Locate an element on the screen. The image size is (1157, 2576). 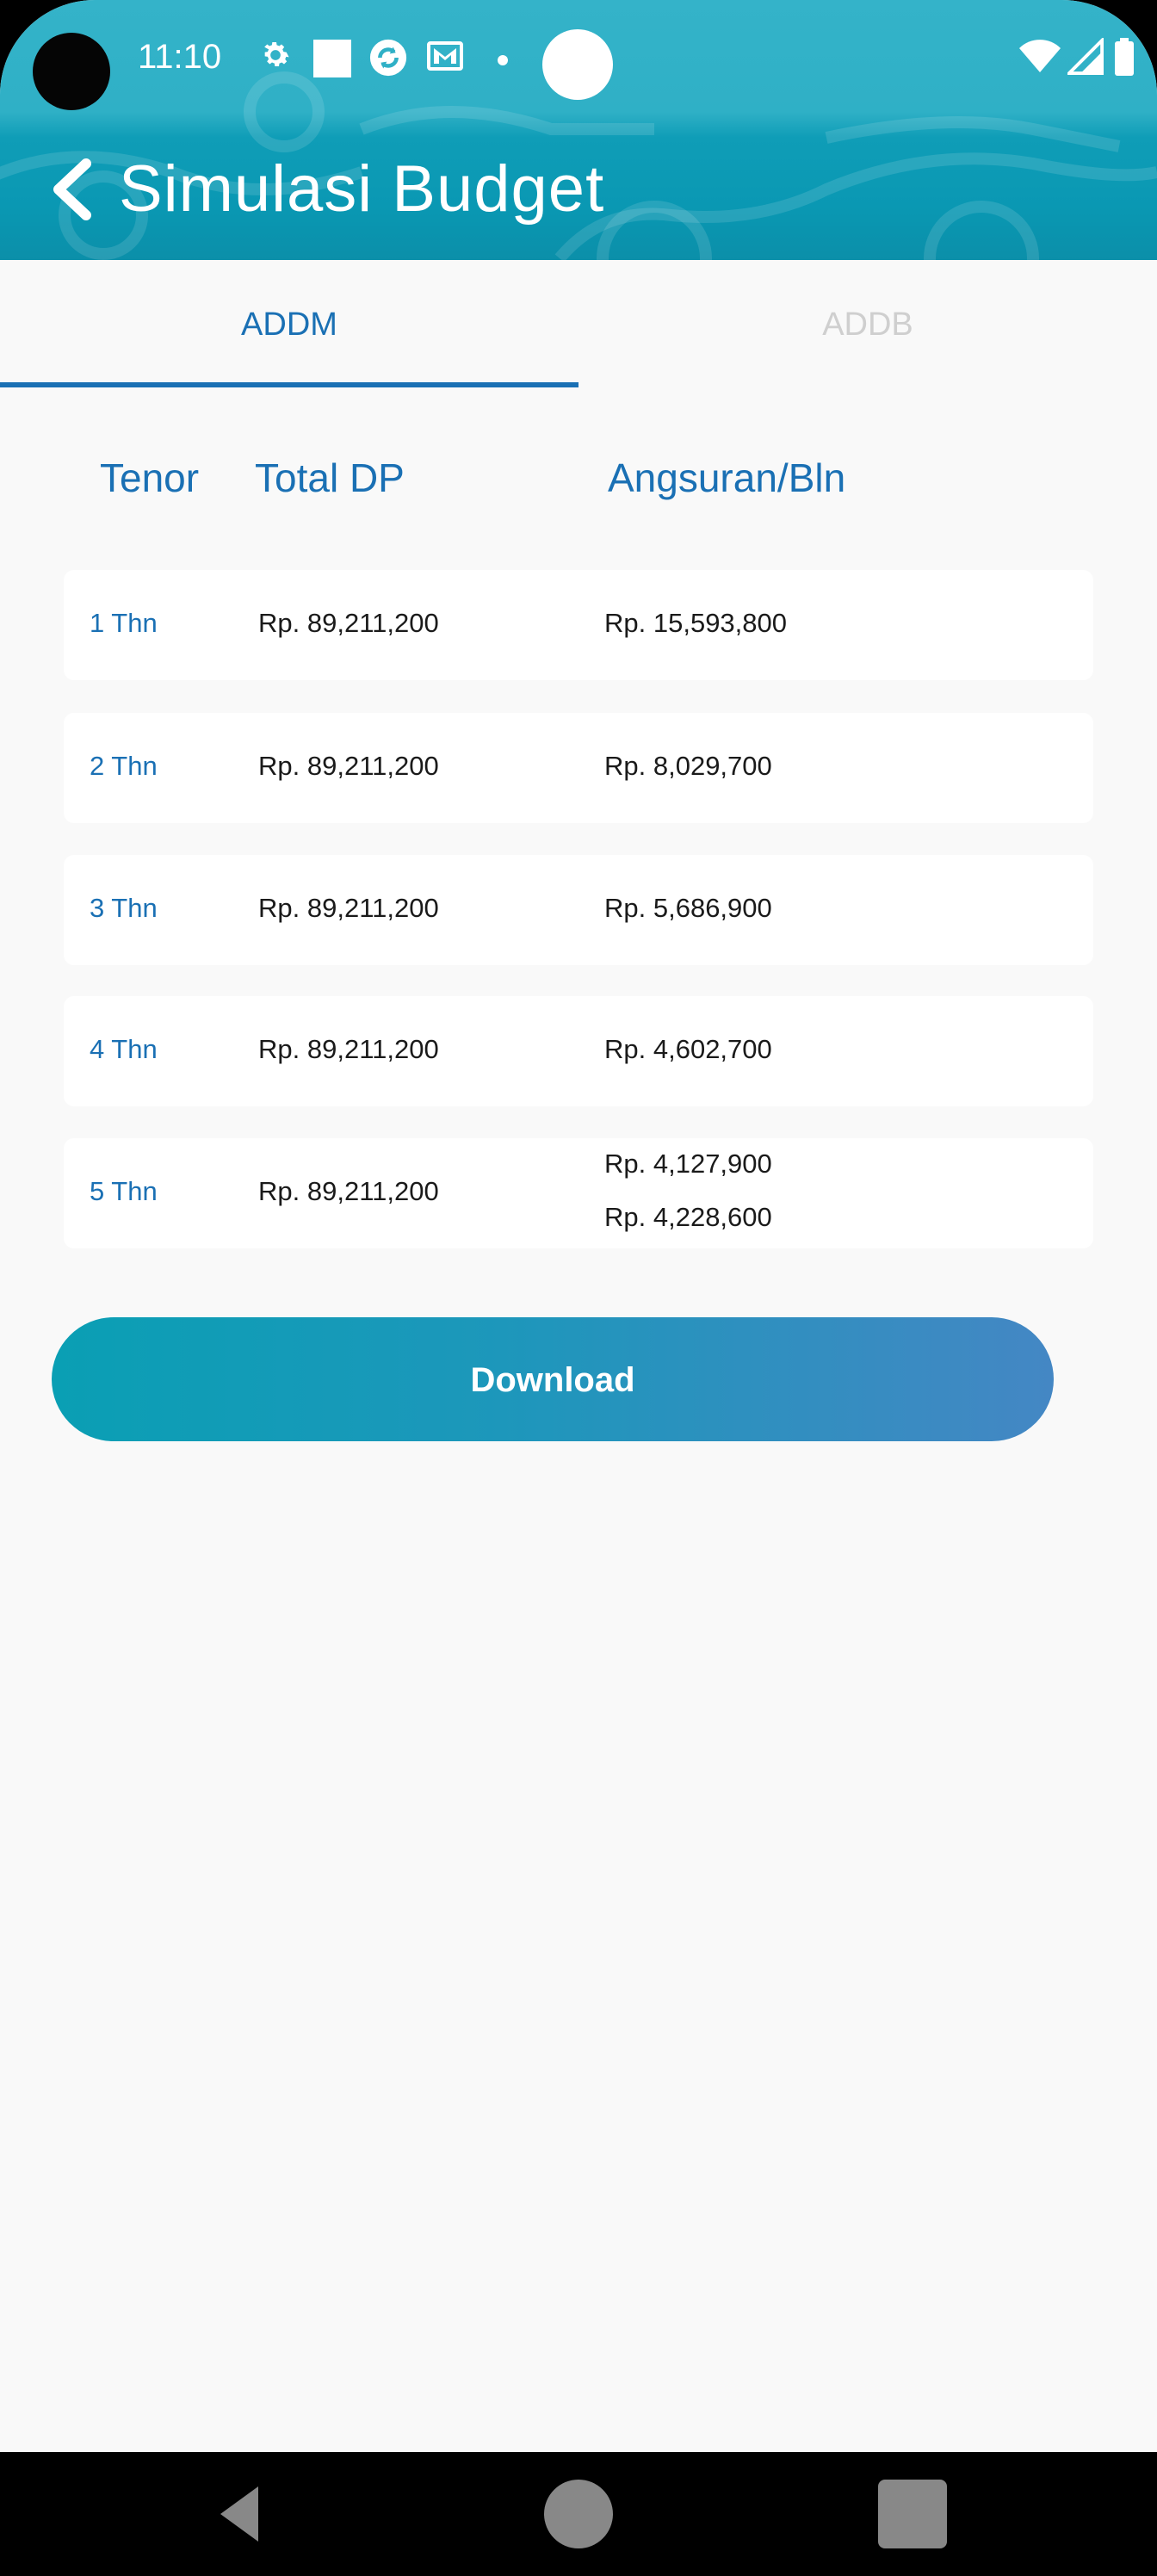
sync-icon is located at coordinates (388, 58).